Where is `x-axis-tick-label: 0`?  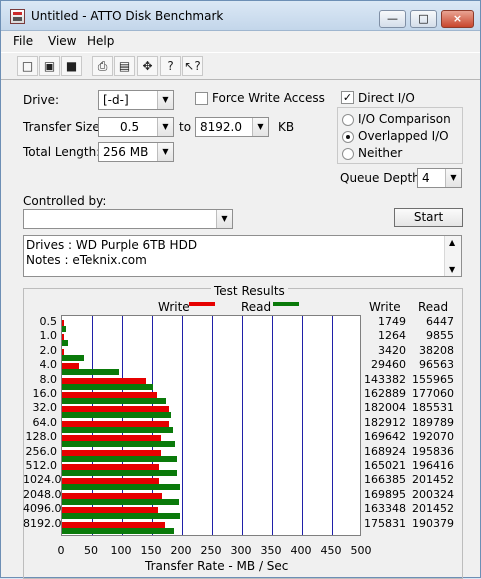
x-axis-tick-label: 0 is located at coordinates (61, 550).